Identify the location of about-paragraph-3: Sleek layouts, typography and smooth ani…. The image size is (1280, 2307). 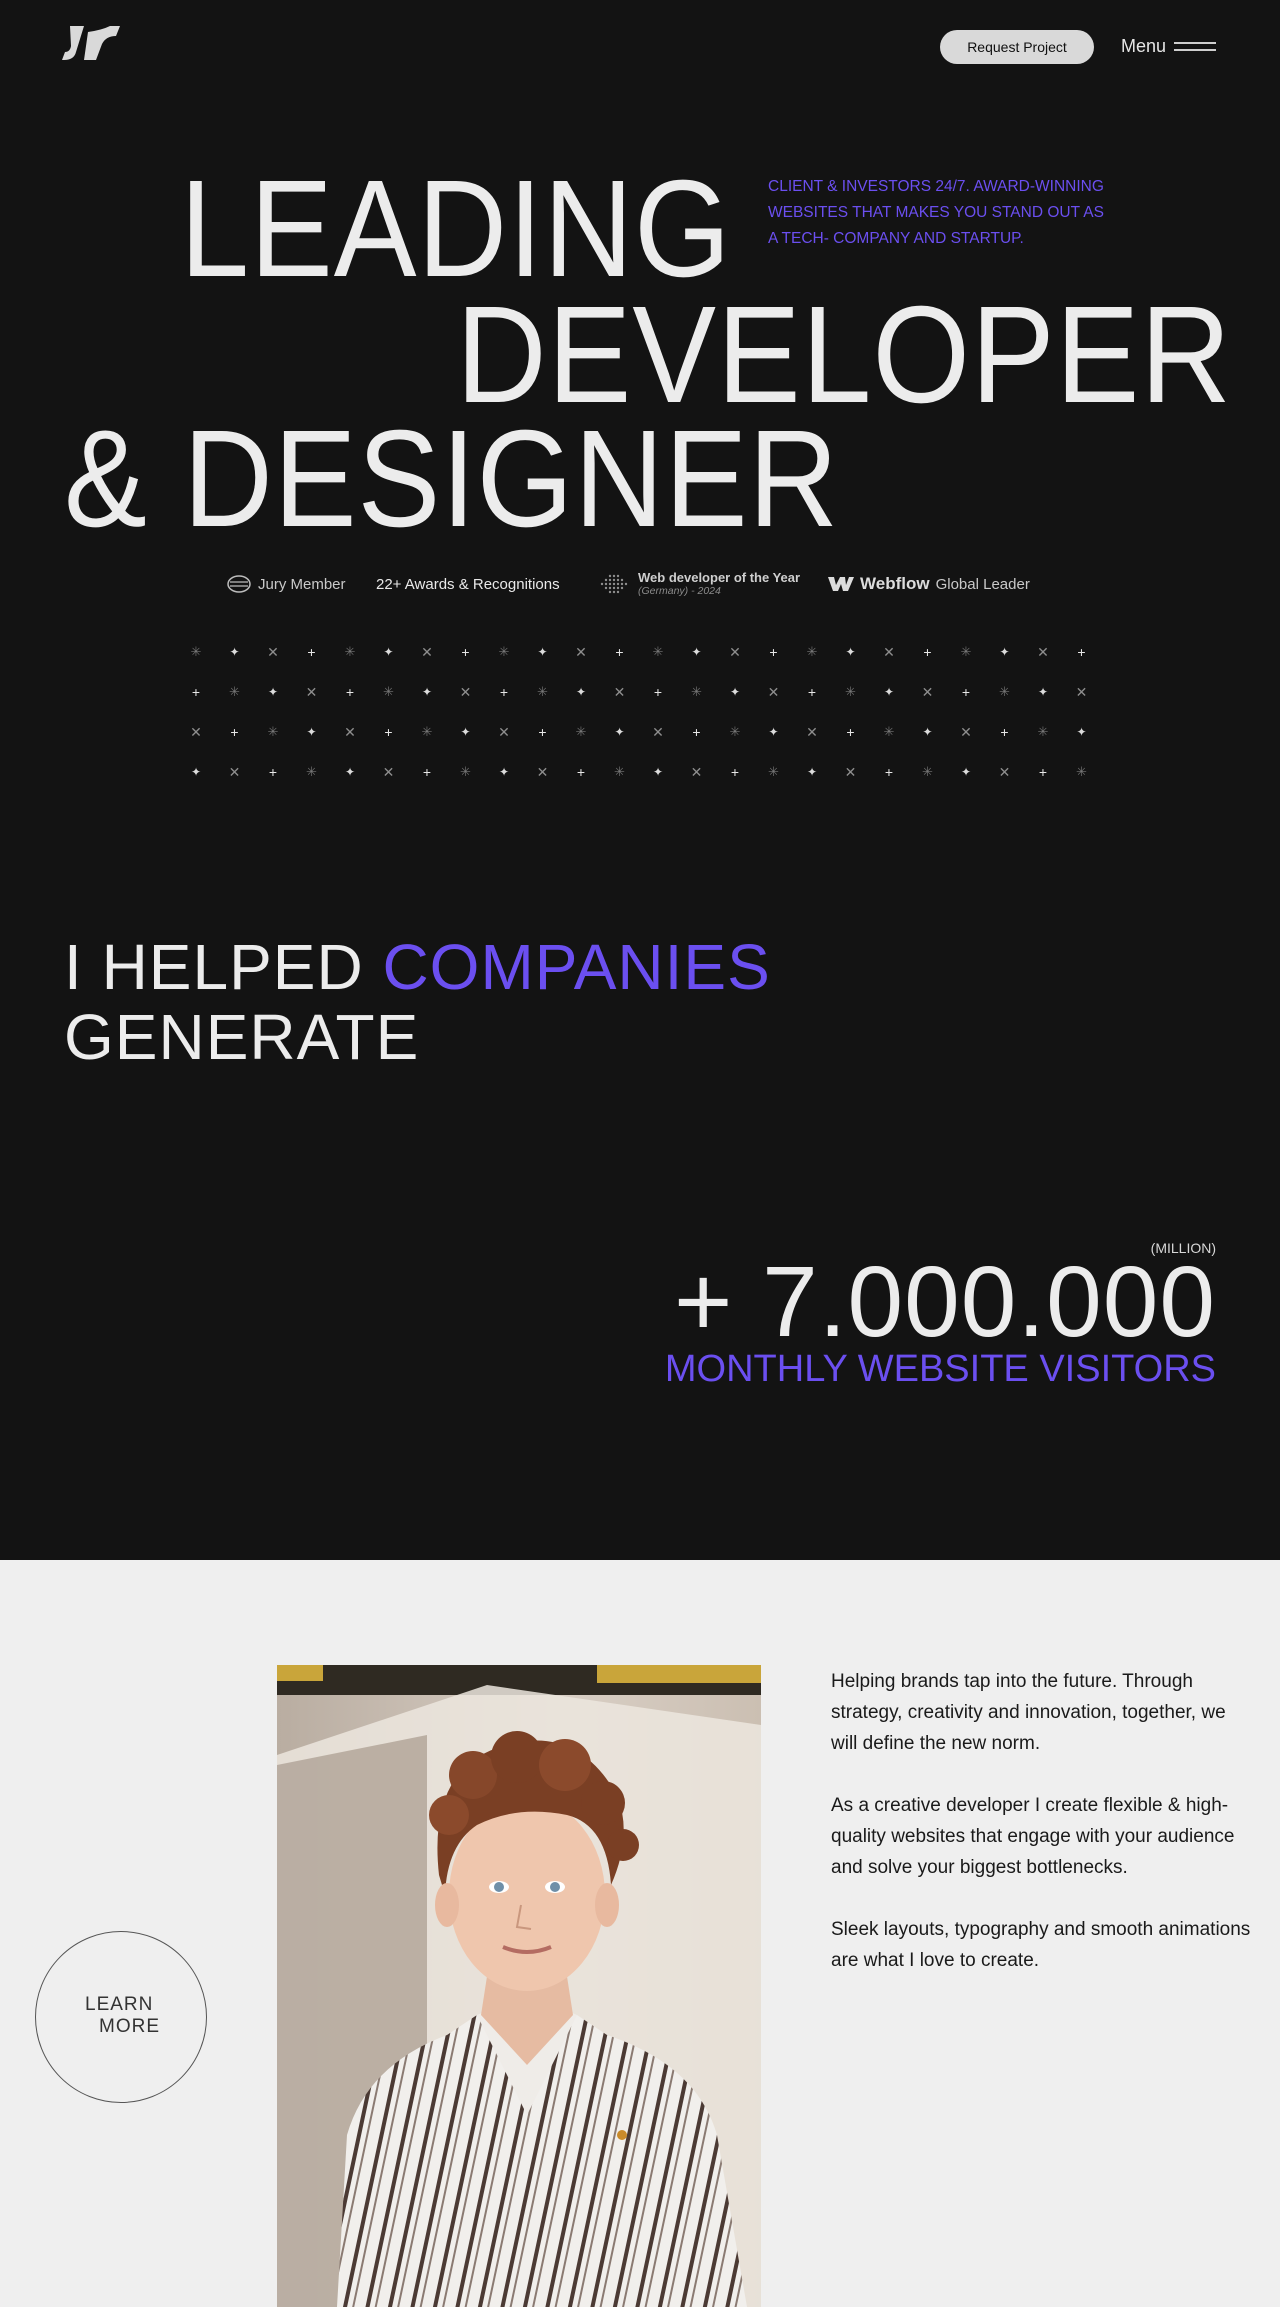
(1041, 1945).